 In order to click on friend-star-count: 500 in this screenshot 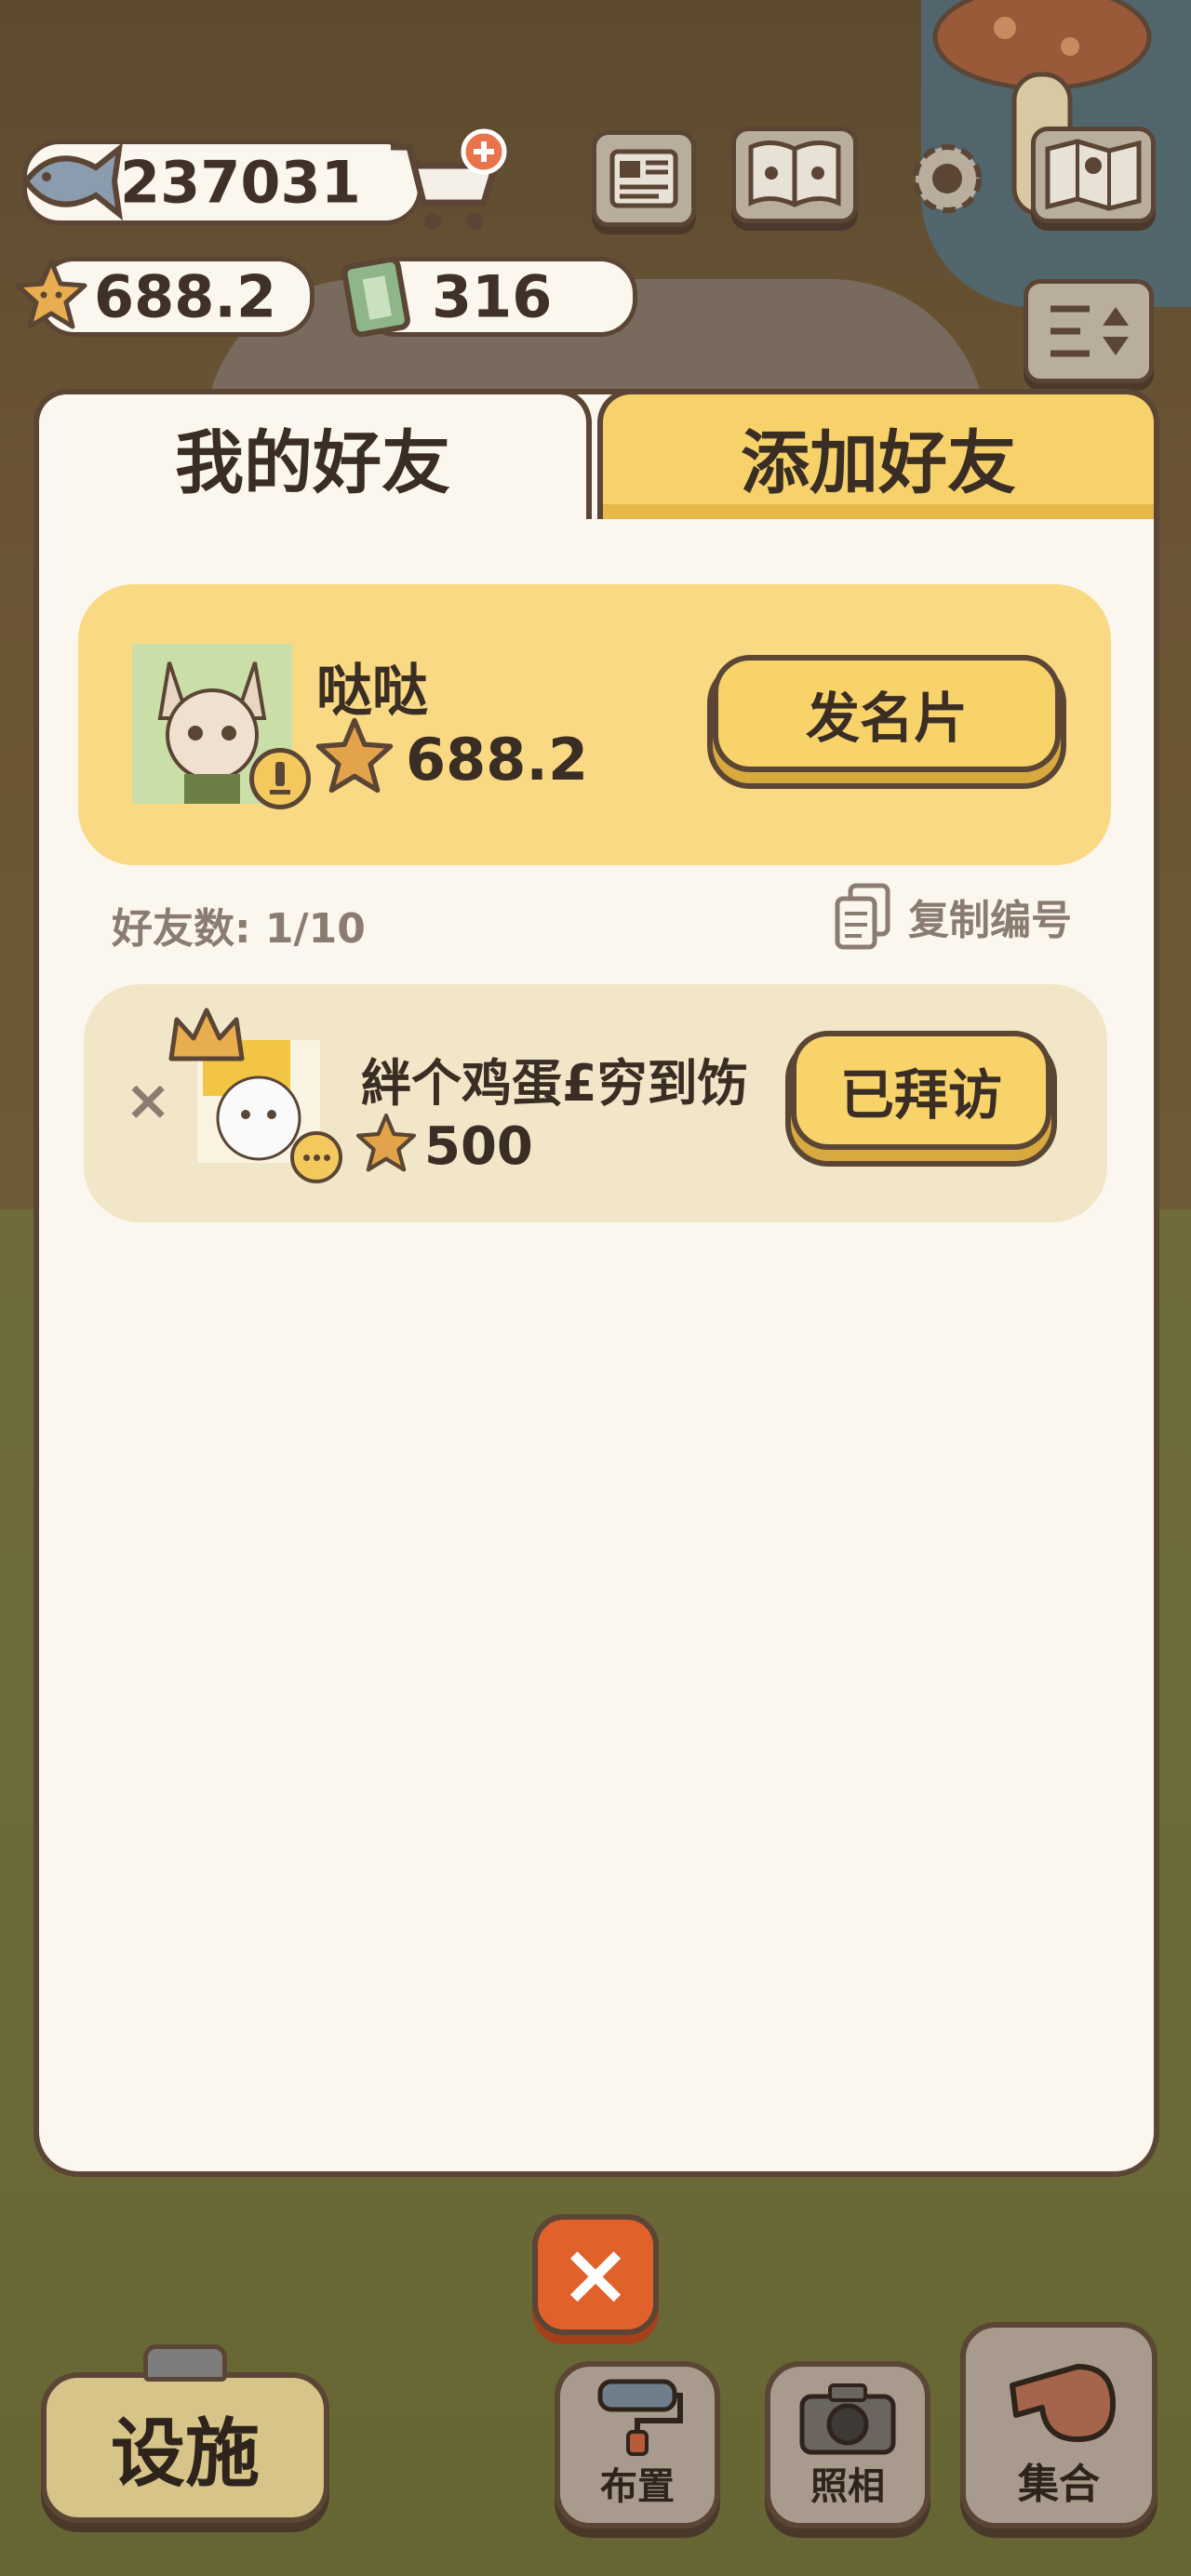, I will do `click(478, 1146)`.